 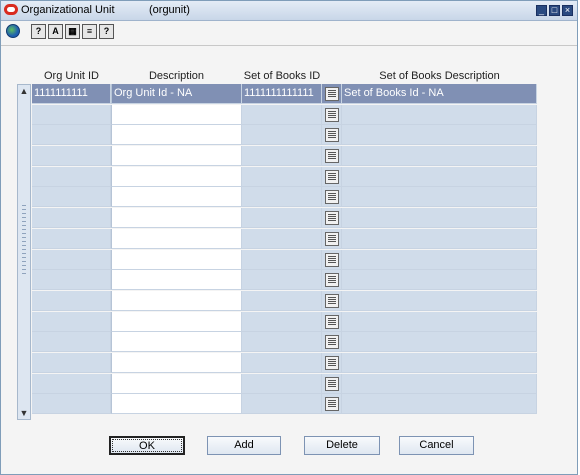 I want to click on ok-button: OK, so click(x=147, y=445).